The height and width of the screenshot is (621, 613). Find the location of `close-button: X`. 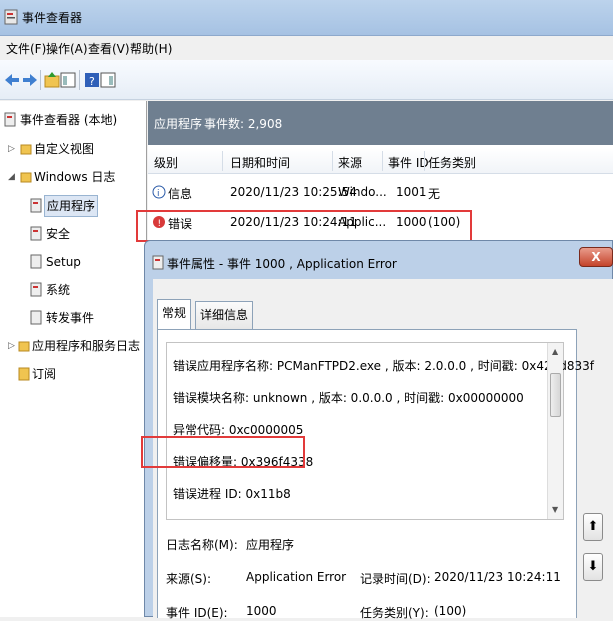

close-button: X is located at coordinates (596, 257).